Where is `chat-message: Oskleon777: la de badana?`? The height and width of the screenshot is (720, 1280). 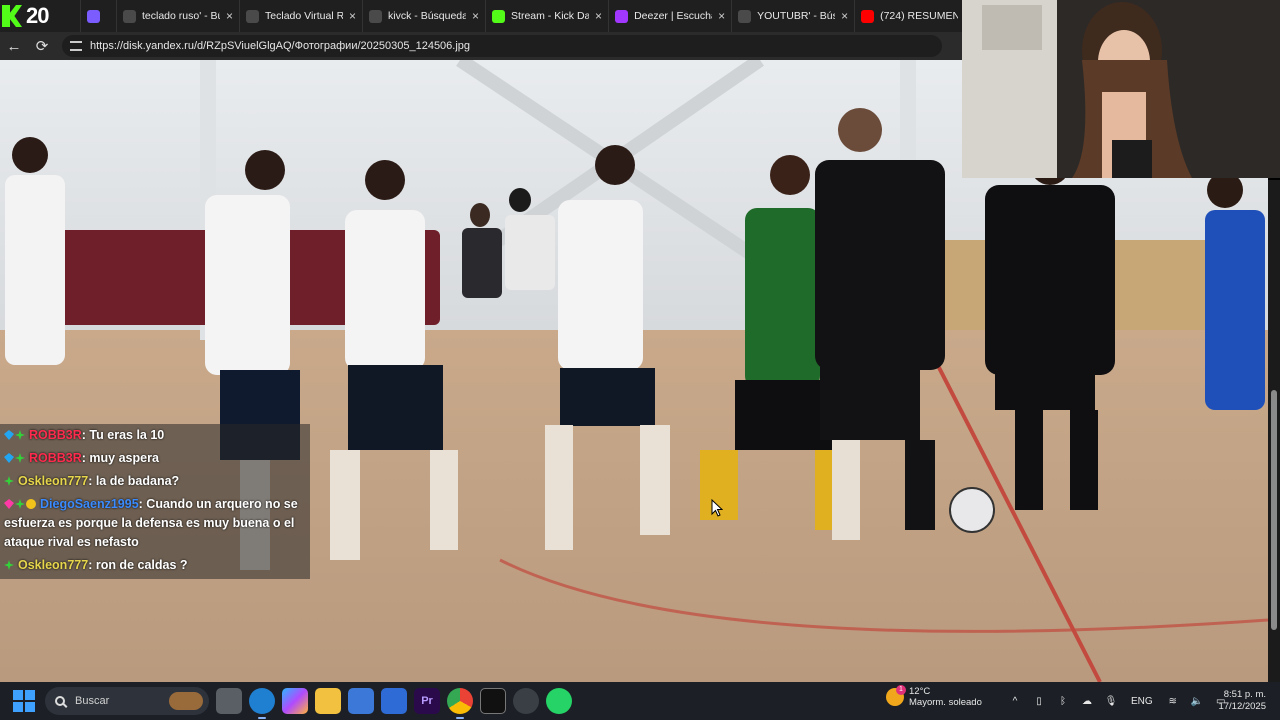 chat-message: Oskleon777: la de badana? is located at coordinates (155, 481).